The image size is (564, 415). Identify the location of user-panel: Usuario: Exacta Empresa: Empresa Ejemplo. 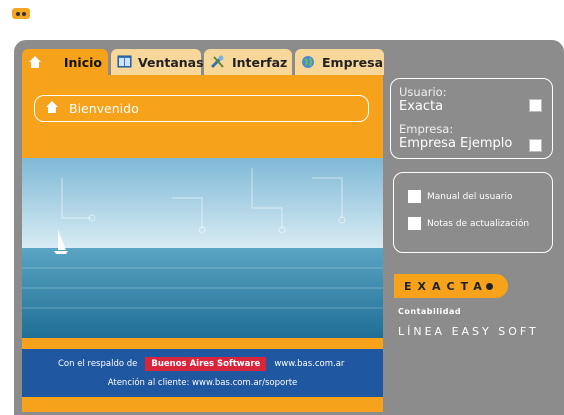
(471, 118).